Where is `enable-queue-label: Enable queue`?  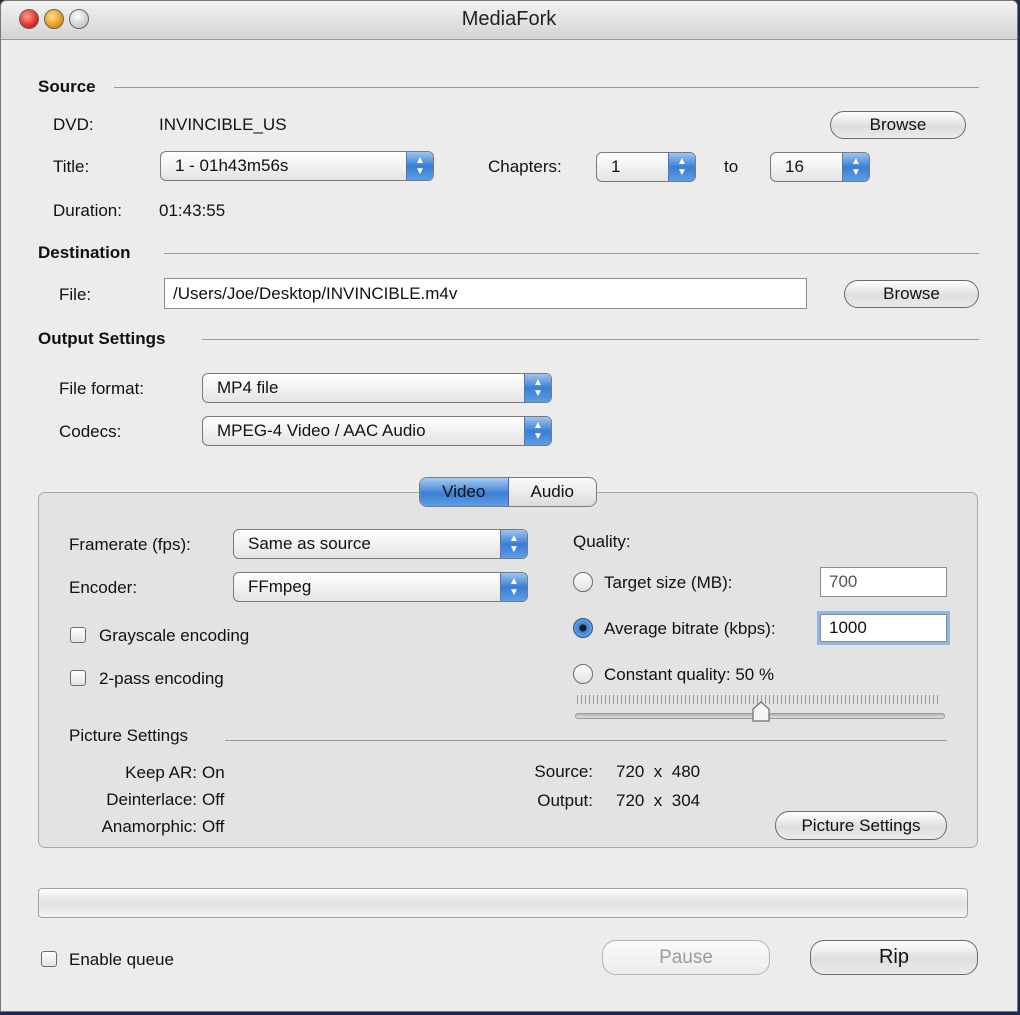 enable-queue-label: Enable queue is located at coordinates (121, 959).